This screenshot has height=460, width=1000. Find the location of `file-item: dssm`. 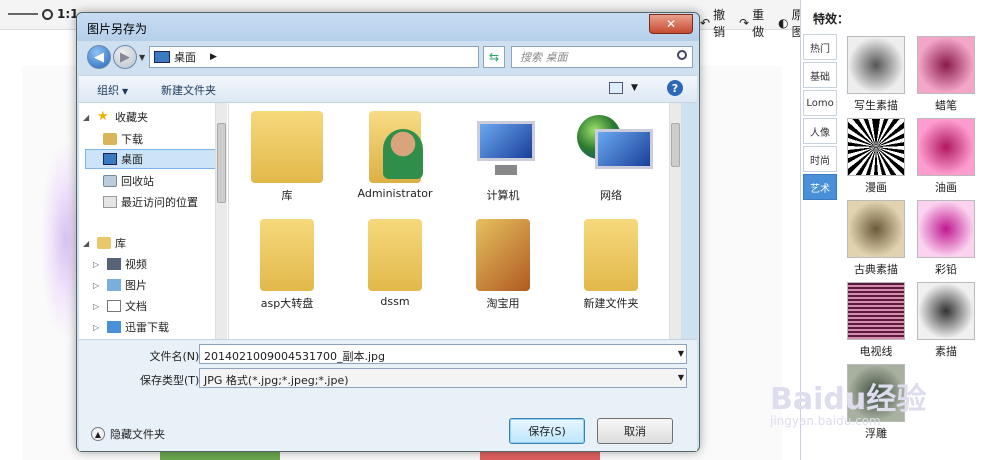

file-item: dssm is located at coordinates (395, 259).